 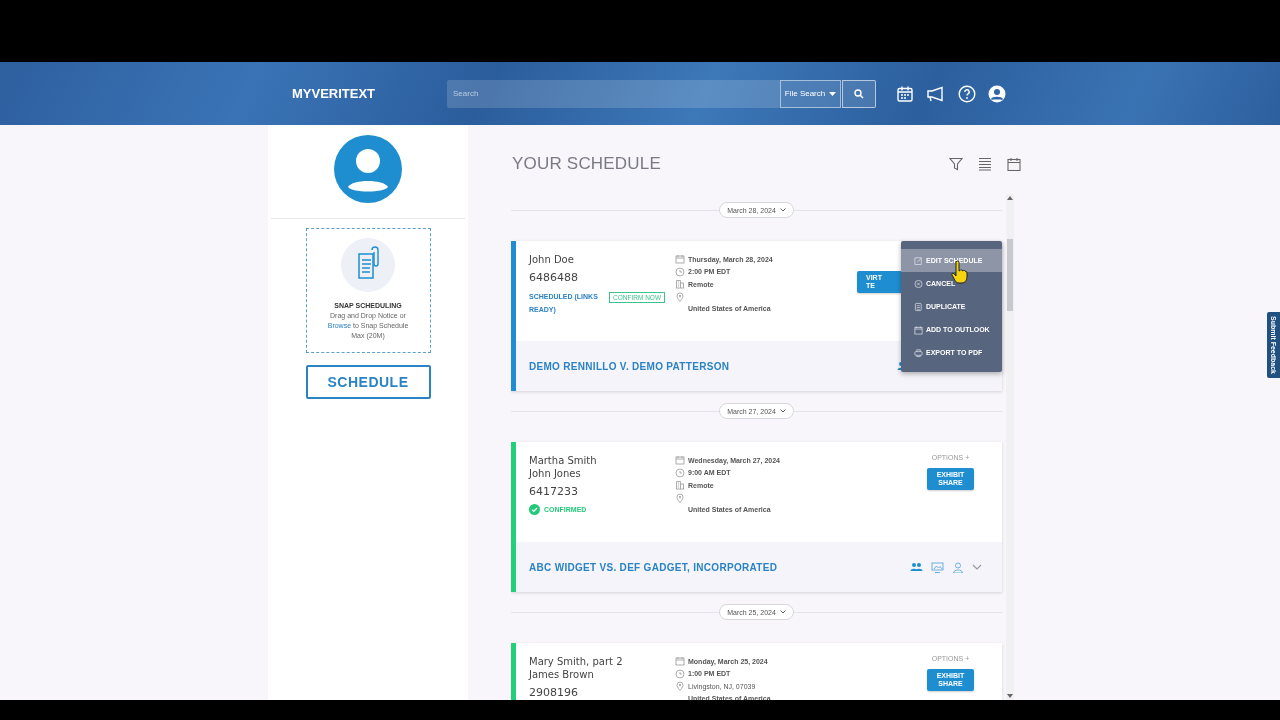 I want to click on case-title: DEMO RENNILLO V. DEMO PATTERSON, so click(x=629, y=366).